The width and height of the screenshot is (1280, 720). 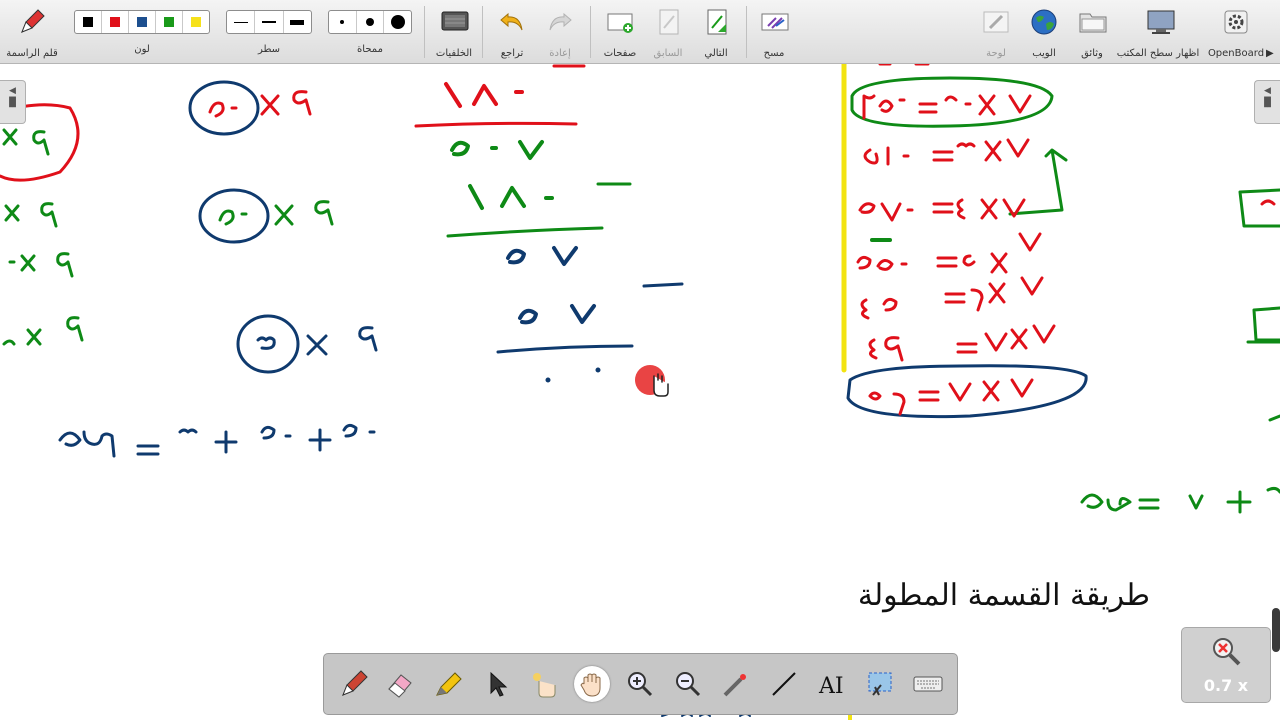 What do you see at coordinates (454, 33) in the screenshot?
I see `backgrounds-button: الخلفيات` at bounding box center [454, 33].